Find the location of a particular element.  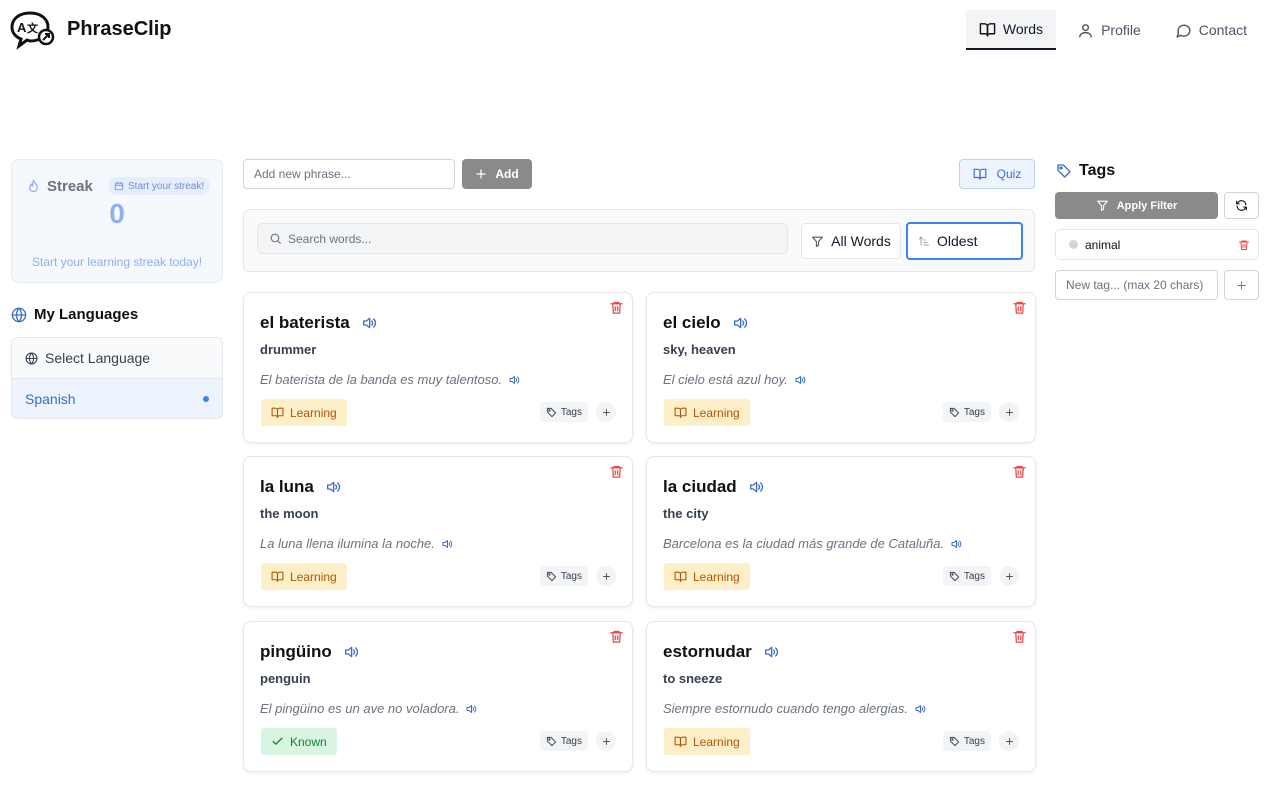

word-row: la luna is located at coordinates (300, 487).